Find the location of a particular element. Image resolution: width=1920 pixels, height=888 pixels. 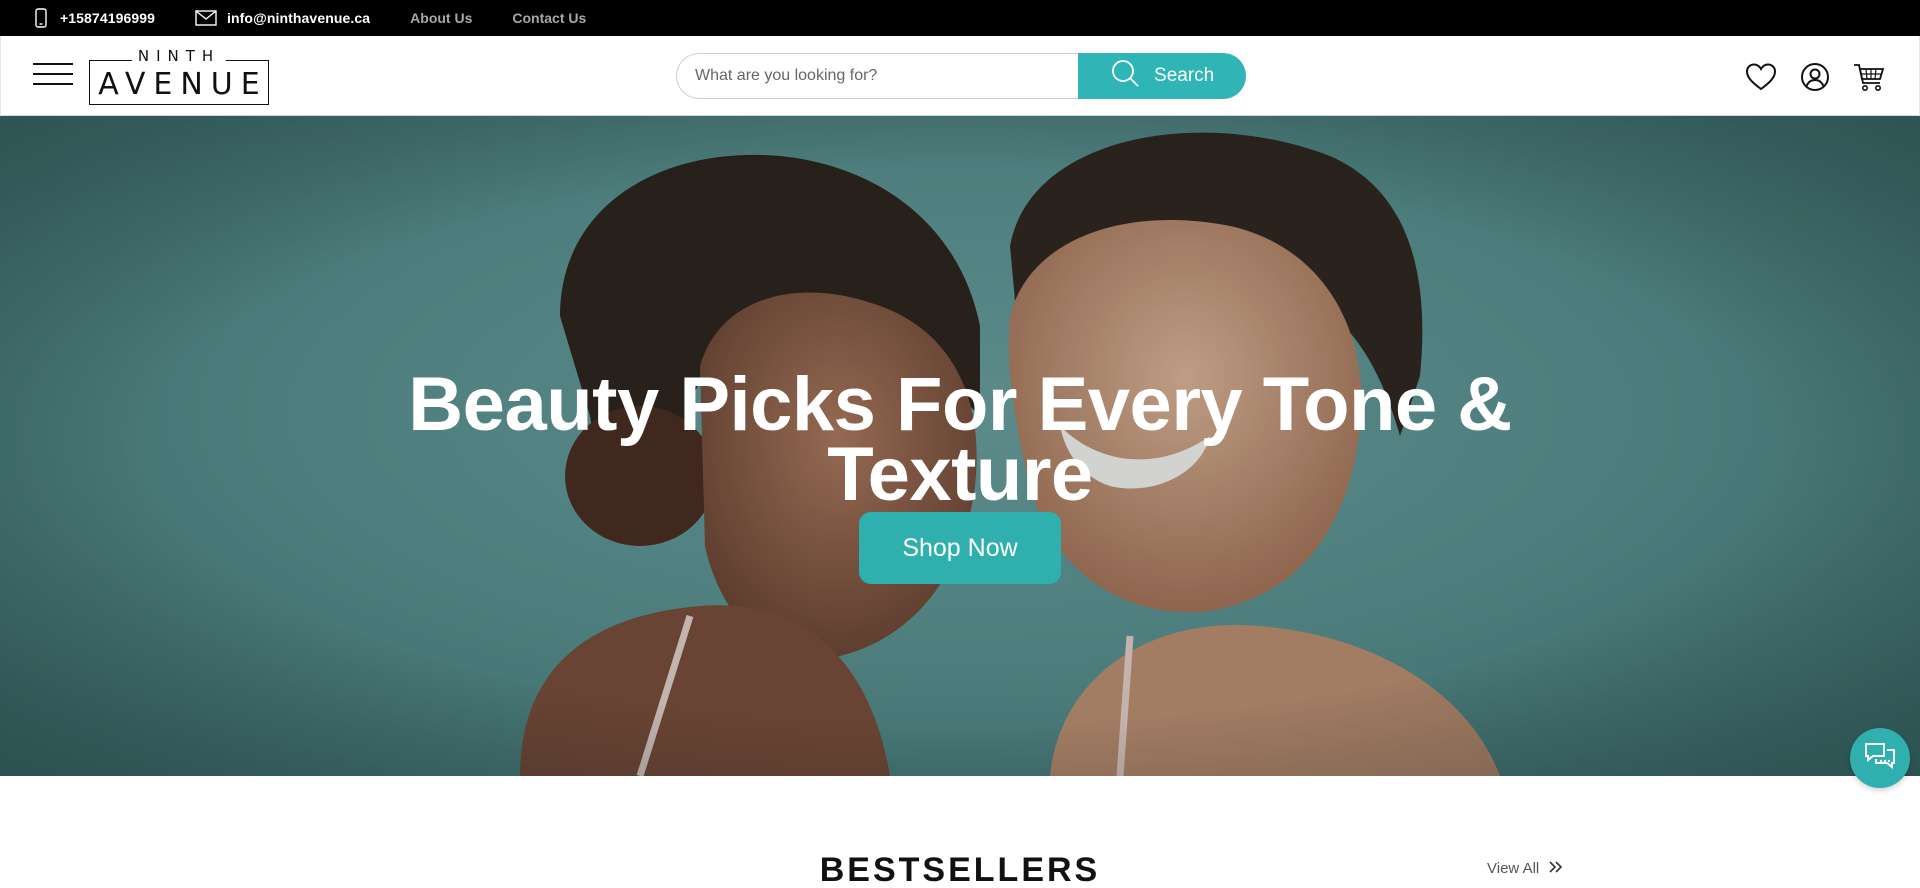

phone-icon is located at coordinates (41, 18).